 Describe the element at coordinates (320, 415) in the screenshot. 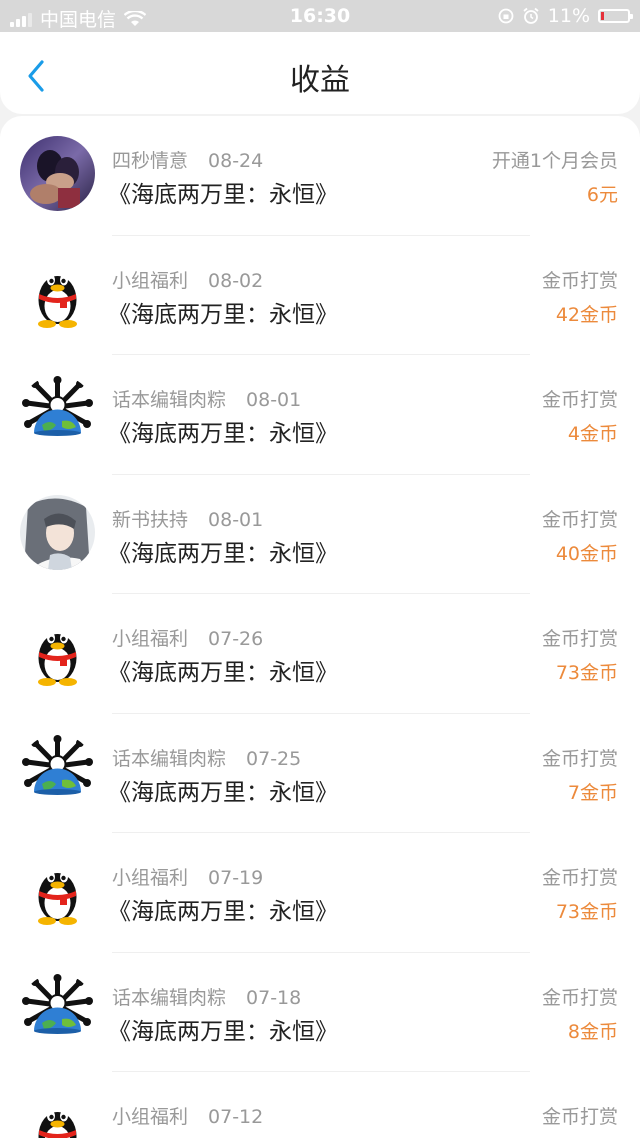

I see `earning-item: 话本编辑肉粽 08-01 《海底两万里：永恒》 金币打赏 4金币` at that location.